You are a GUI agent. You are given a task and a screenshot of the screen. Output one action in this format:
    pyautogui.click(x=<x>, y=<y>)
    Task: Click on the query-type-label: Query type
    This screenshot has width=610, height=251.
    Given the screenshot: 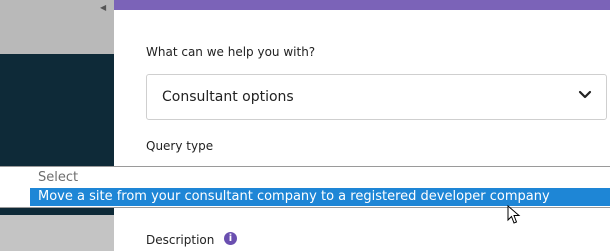 What is the action you would take?
    pyautogui.click(x=180, y=146)
    